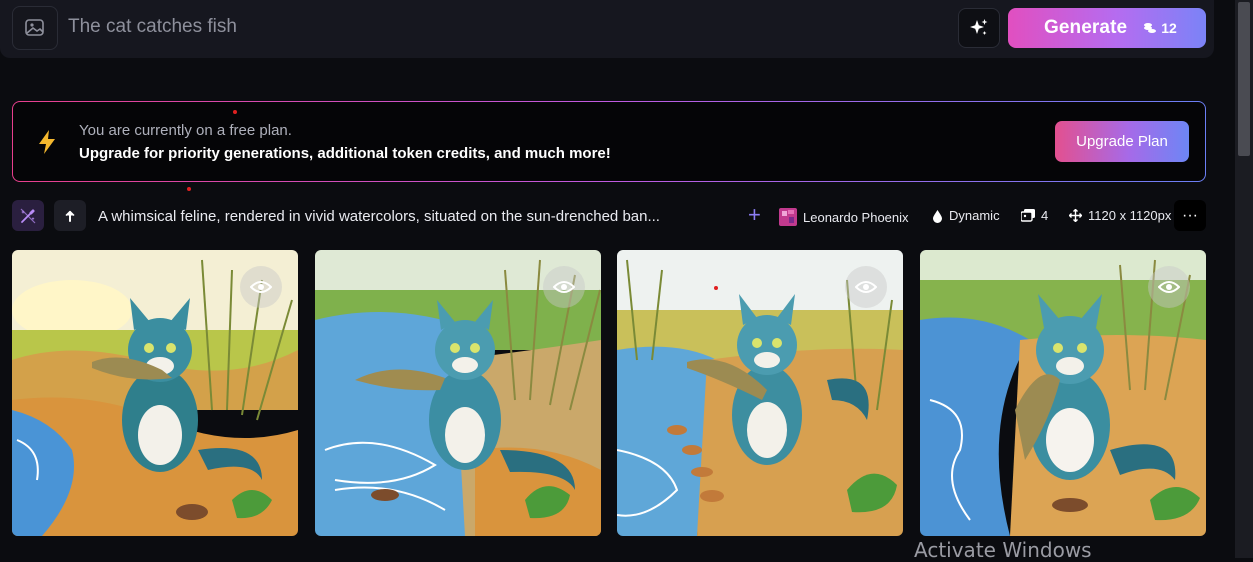 The image size is (1253, 562). I want to click on lightning-icon, so click(47, 142).